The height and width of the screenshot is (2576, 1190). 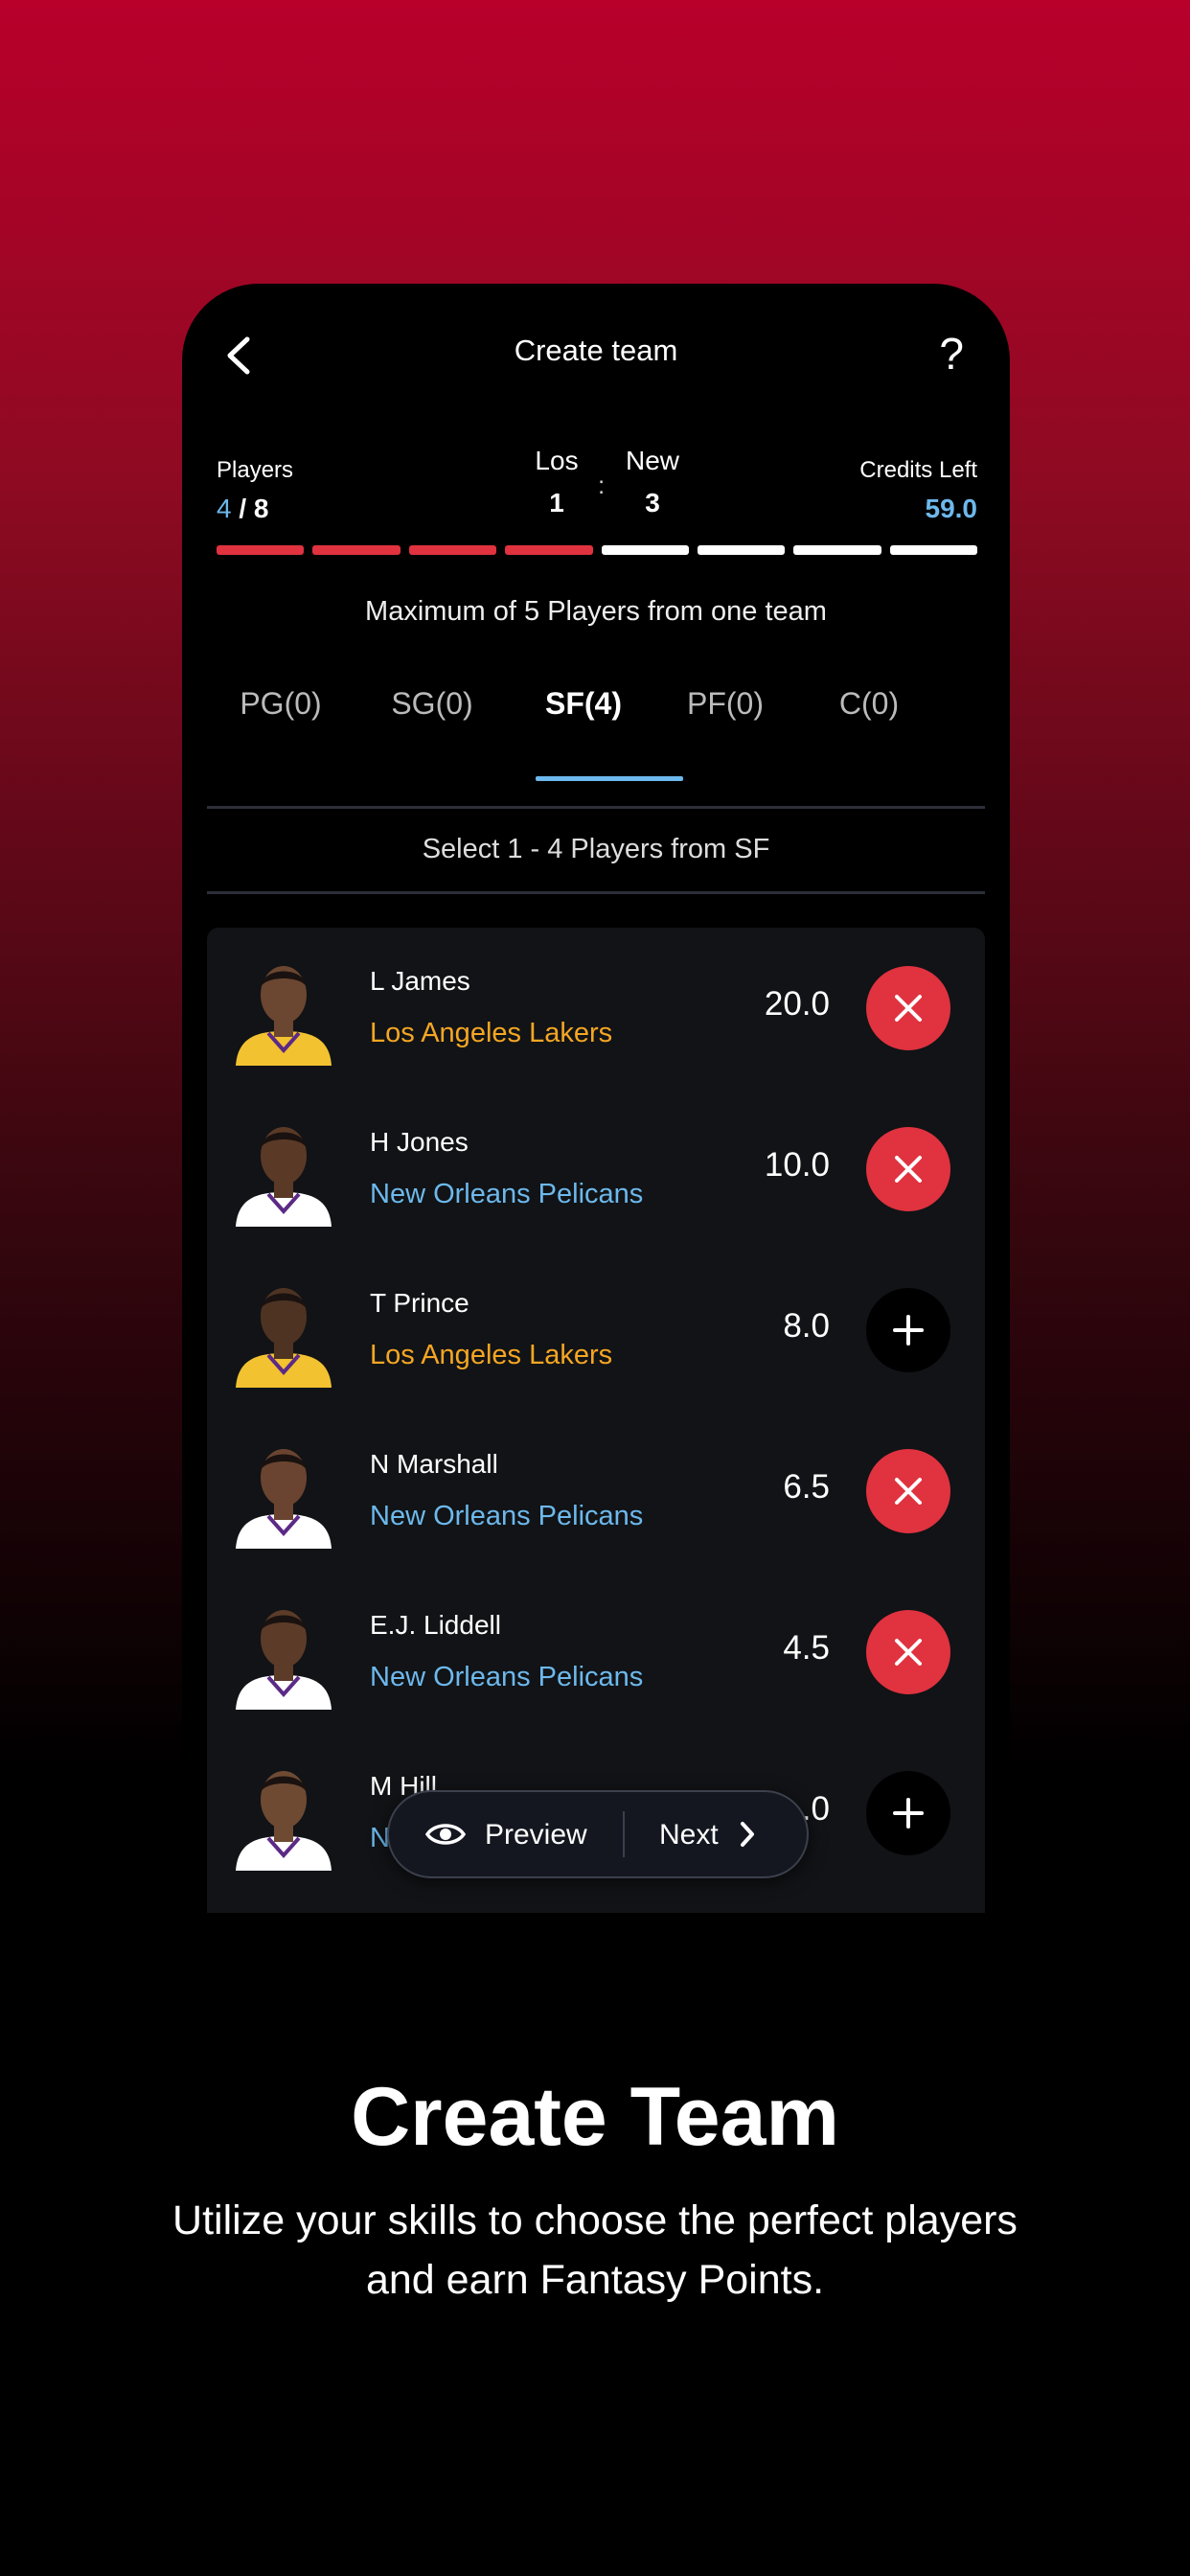 I want to click on tab-pg: PG(0), so click(x=281, y=704).